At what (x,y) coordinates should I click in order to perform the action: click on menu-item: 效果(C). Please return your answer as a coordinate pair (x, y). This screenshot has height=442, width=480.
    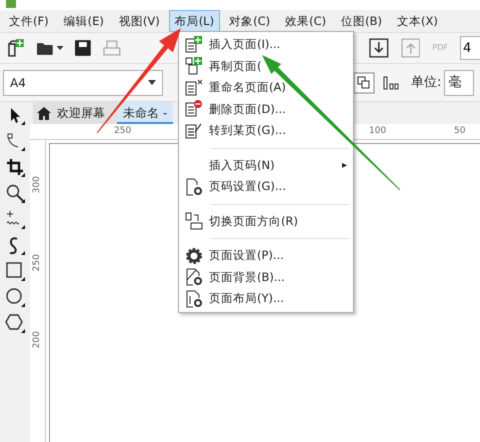
    Looking at the image, I should click on (305, 21).